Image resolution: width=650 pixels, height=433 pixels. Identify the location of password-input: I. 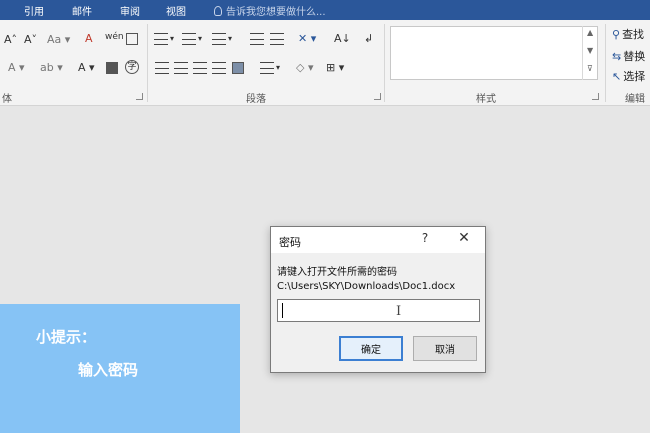
(378, 310).